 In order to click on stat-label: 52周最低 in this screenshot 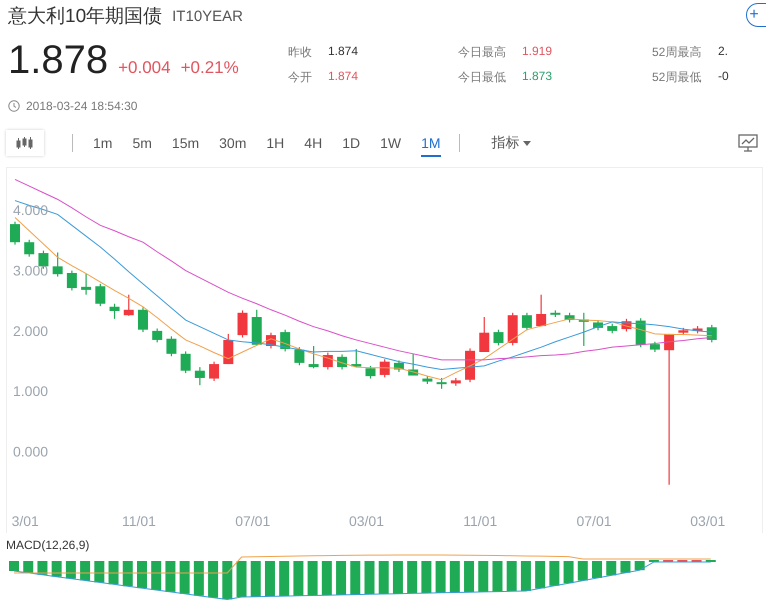, I will do `click(677, 77)`.